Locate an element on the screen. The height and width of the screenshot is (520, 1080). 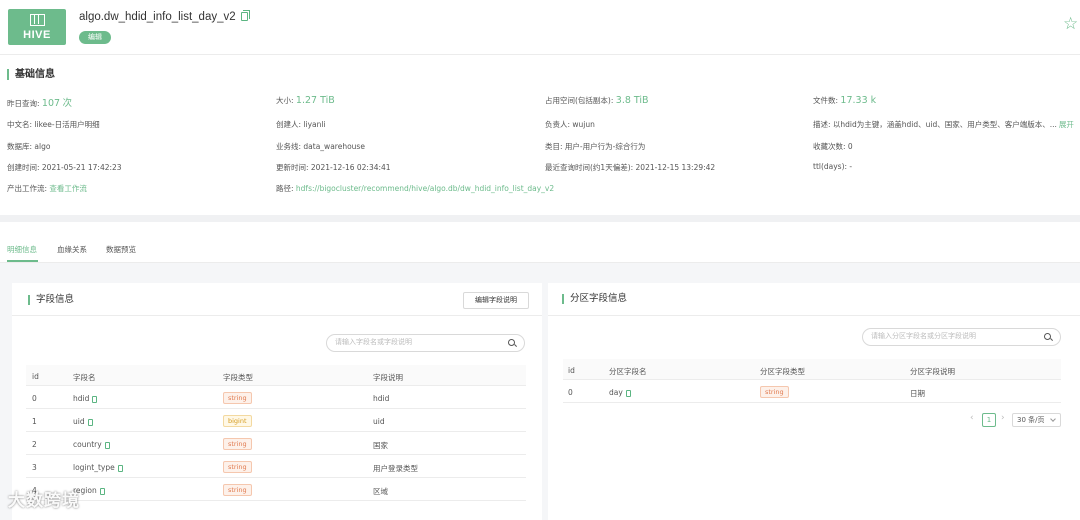
star-icon: ☆ is located at coordinates (1070, 24).